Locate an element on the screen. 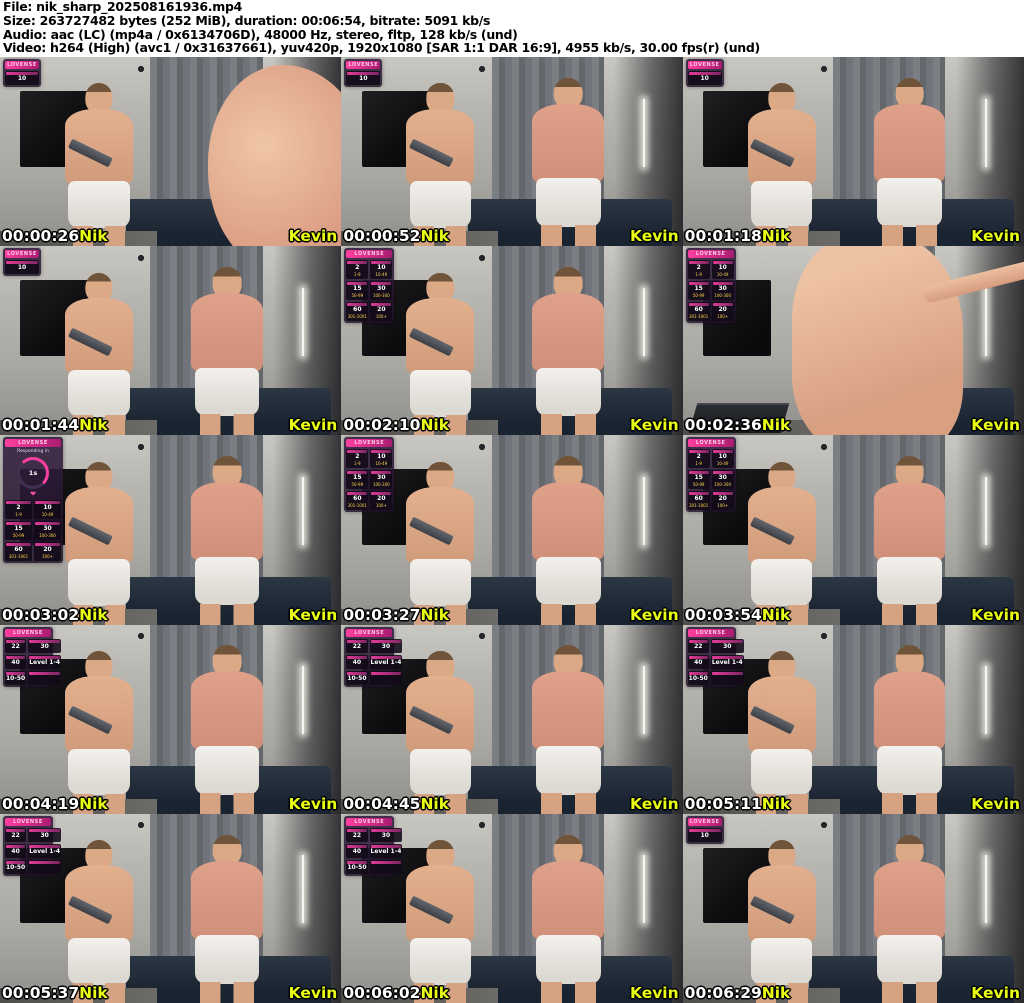 This screenshot has height=1003, width=1024. tip-tile: 2 1-9 is located at coordinates (18, 510).